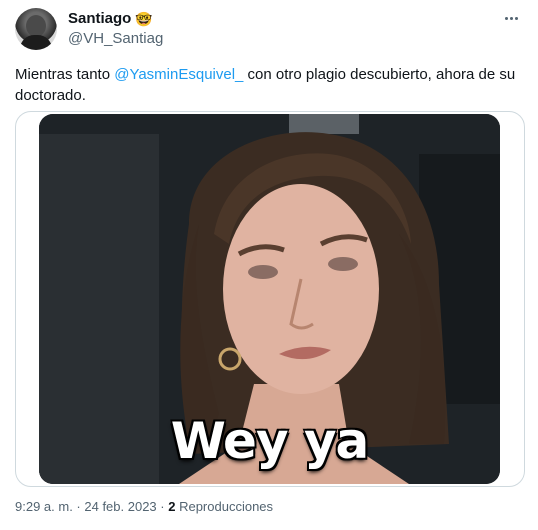  Describe the element at coordinates (178, 74) in the screenshot. I see `mention-link: @YasminEsquivel_` at that location.